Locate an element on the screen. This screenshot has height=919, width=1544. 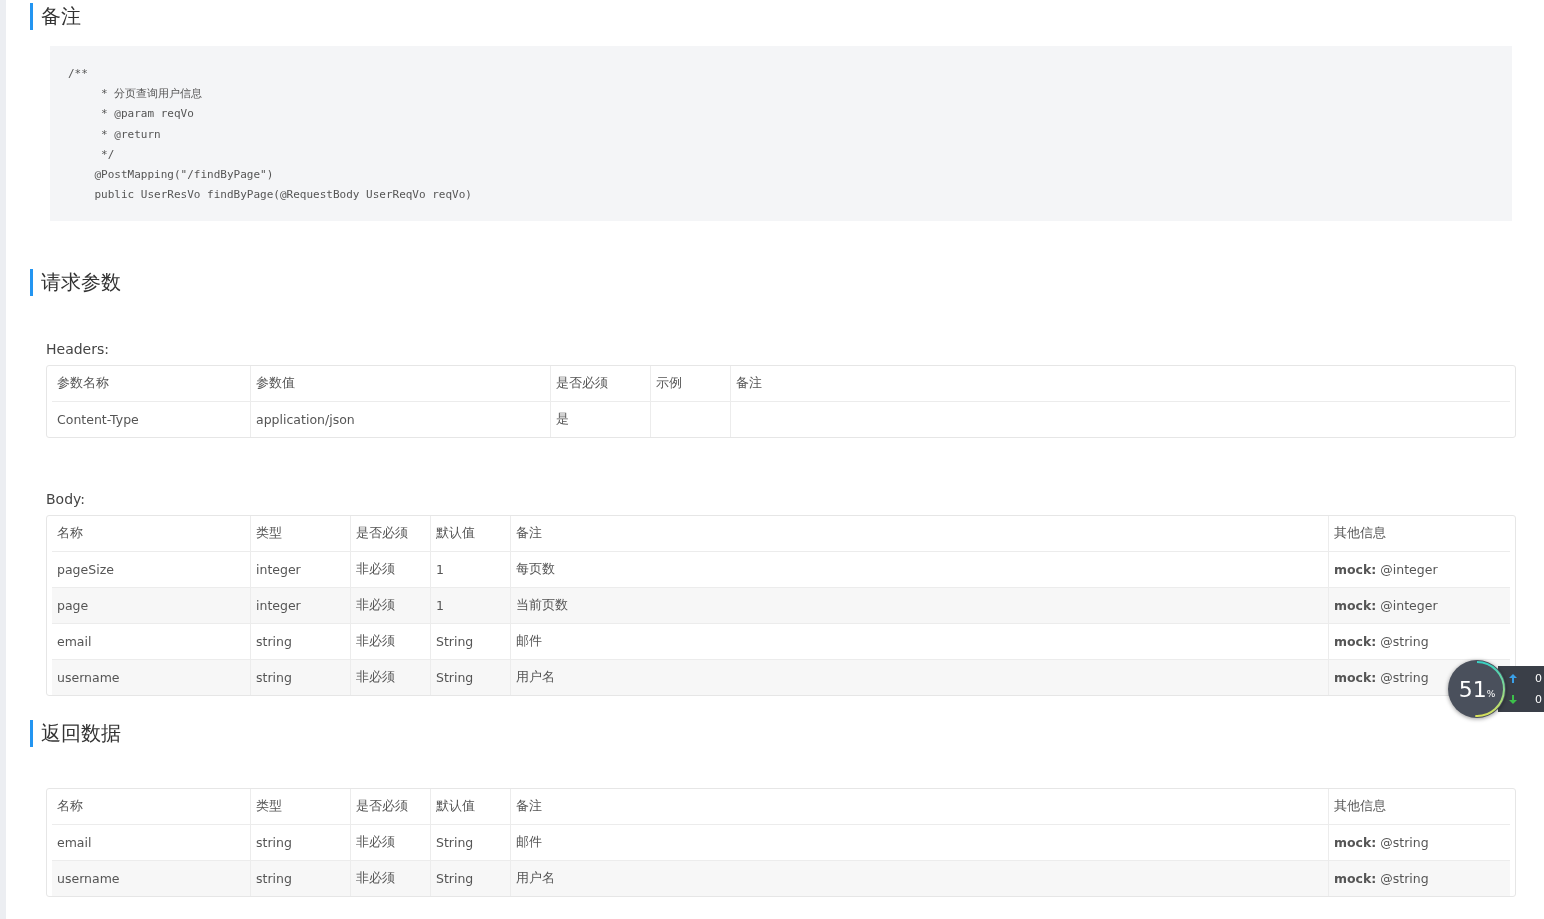
section-title: 返回数据 is located at coordinates (773, 734).